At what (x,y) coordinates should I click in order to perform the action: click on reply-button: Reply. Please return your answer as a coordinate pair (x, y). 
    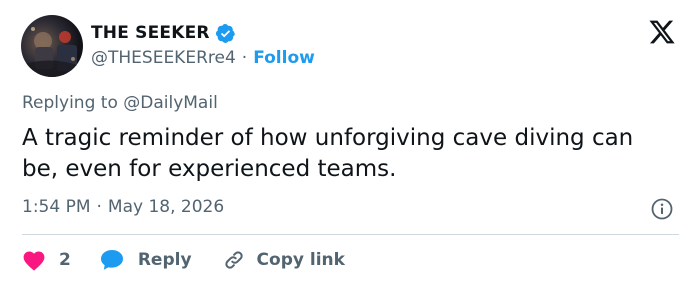
    Looking at the image, I should click on (145, 260).